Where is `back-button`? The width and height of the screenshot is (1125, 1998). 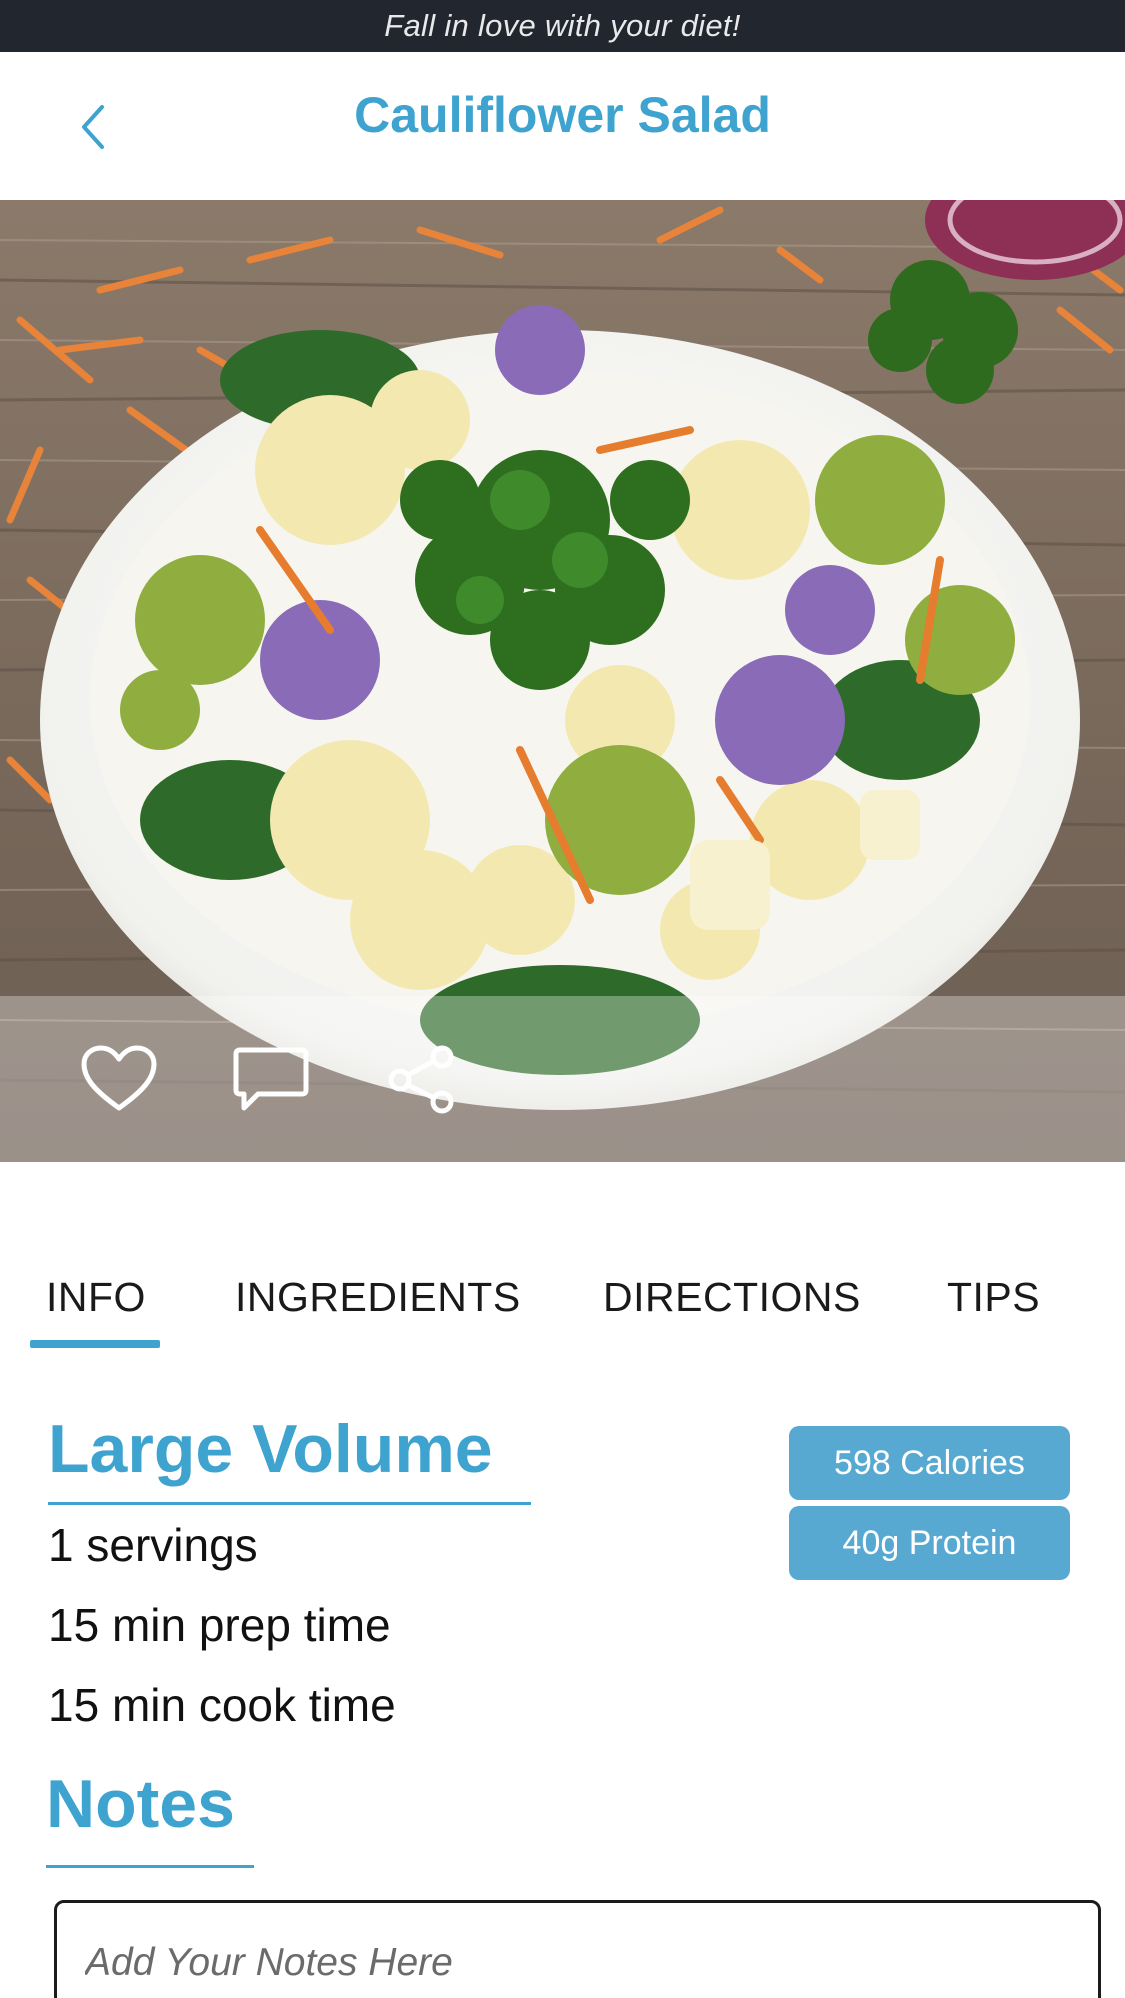
back-button is located at coordinates (92, 127).